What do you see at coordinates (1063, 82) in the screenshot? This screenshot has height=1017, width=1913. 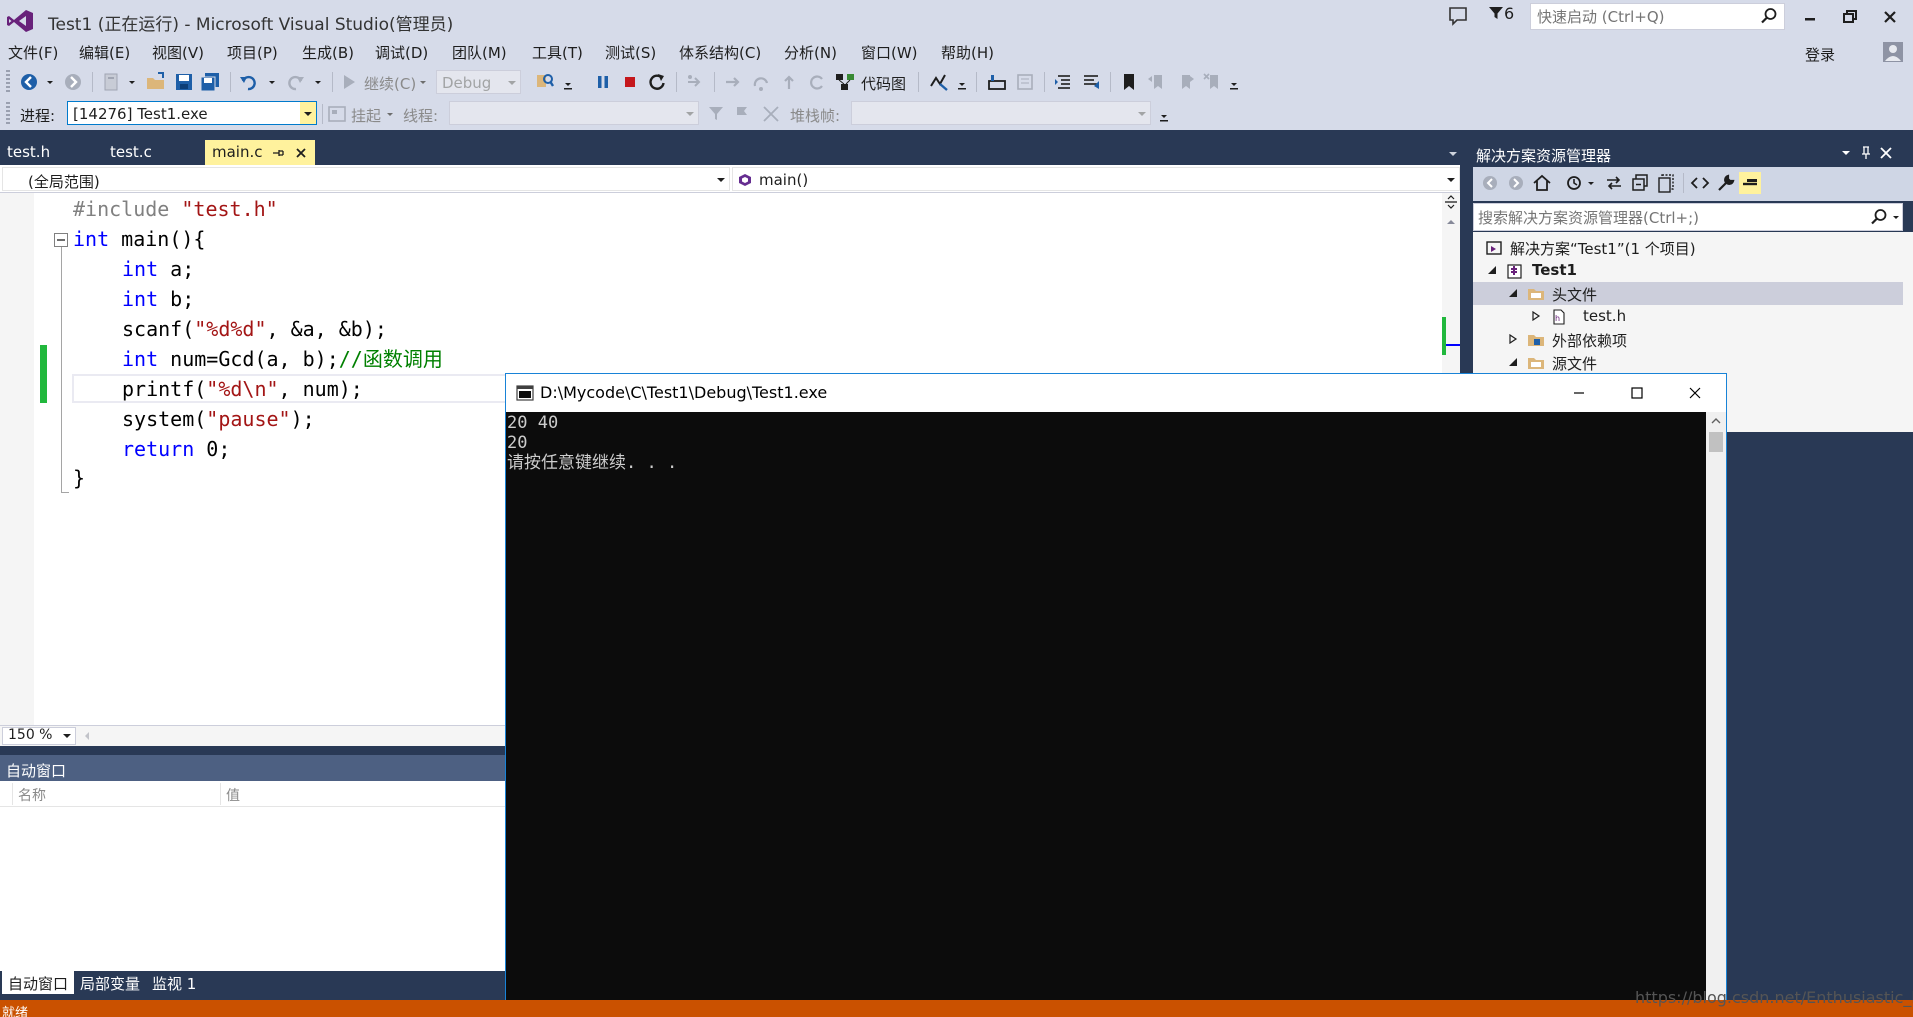 I see `outdent-icon` at bounding box center [1063, 82].